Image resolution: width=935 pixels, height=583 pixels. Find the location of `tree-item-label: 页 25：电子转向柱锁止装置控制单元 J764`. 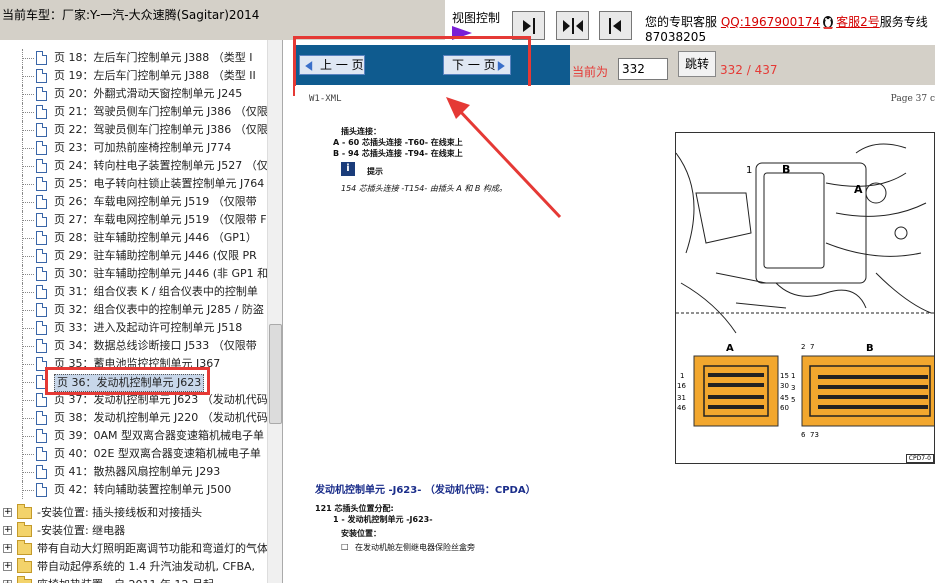

tree-item-label: 页 25：电子转向柱锁止装置控制单元 J764 is located at coordinates (159, 183).